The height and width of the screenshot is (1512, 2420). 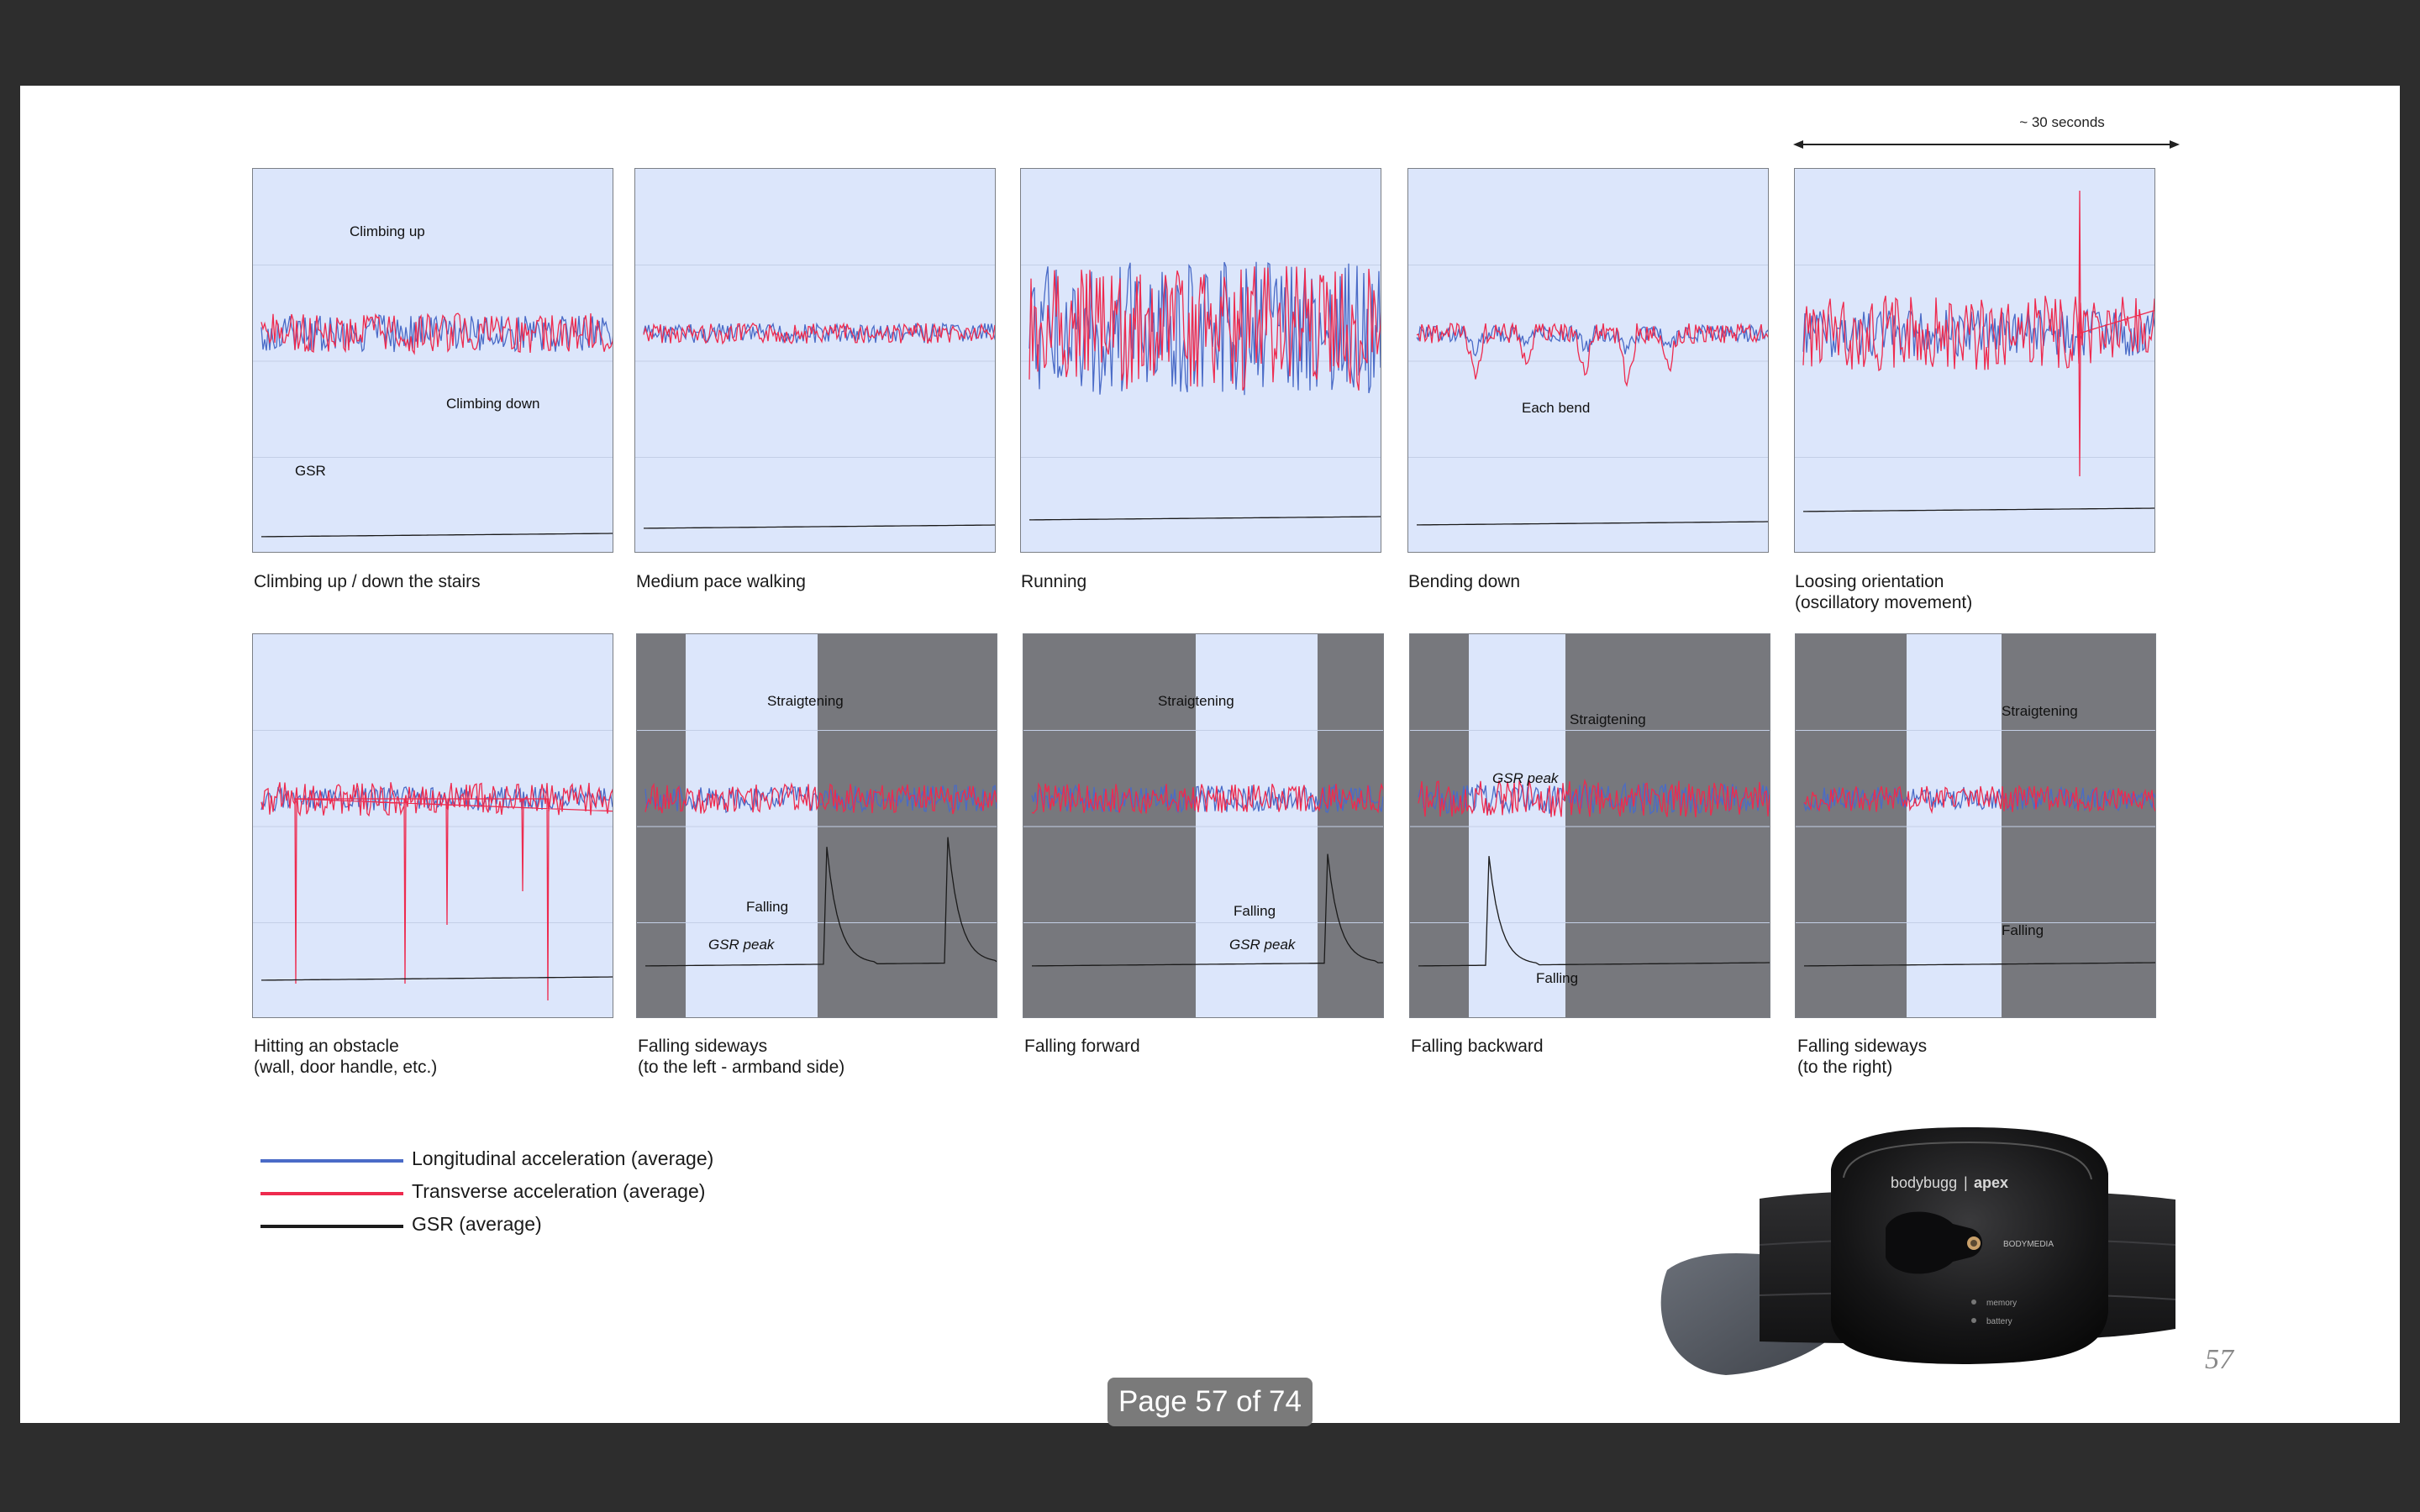 What do you see at coordinates (2029, 1244) in the screenshot?
I see `device-maker-text: BODYMEDIA` at bounding box center [2029, 1244].